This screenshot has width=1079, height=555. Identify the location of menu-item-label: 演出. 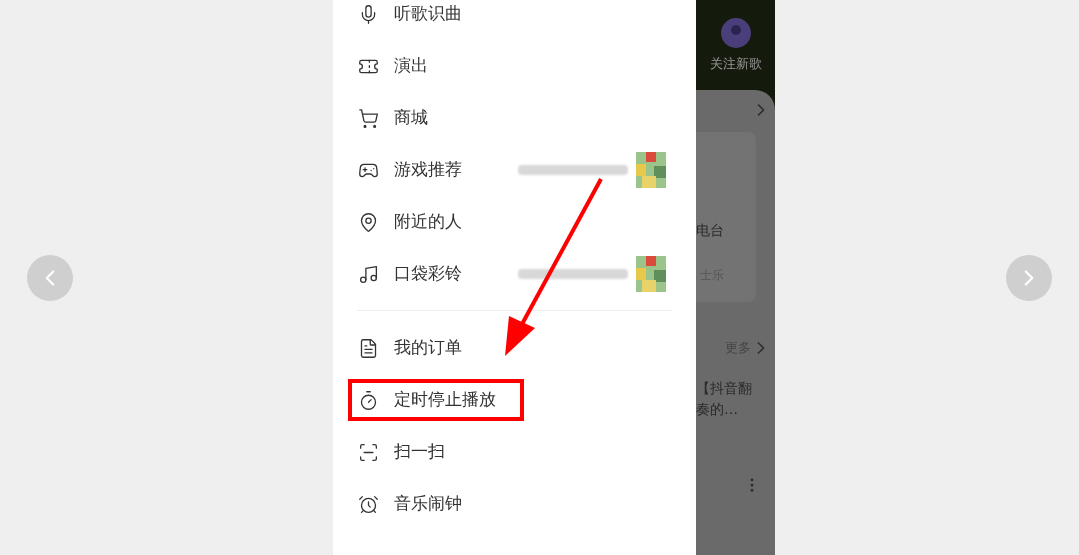
(411, 66).